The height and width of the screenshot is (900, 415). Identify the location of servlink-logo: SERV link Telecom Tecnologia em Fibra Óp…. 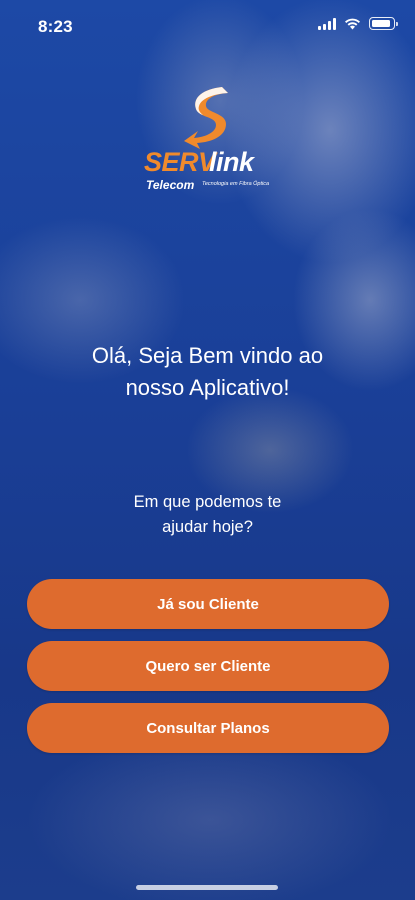
(207, 142).